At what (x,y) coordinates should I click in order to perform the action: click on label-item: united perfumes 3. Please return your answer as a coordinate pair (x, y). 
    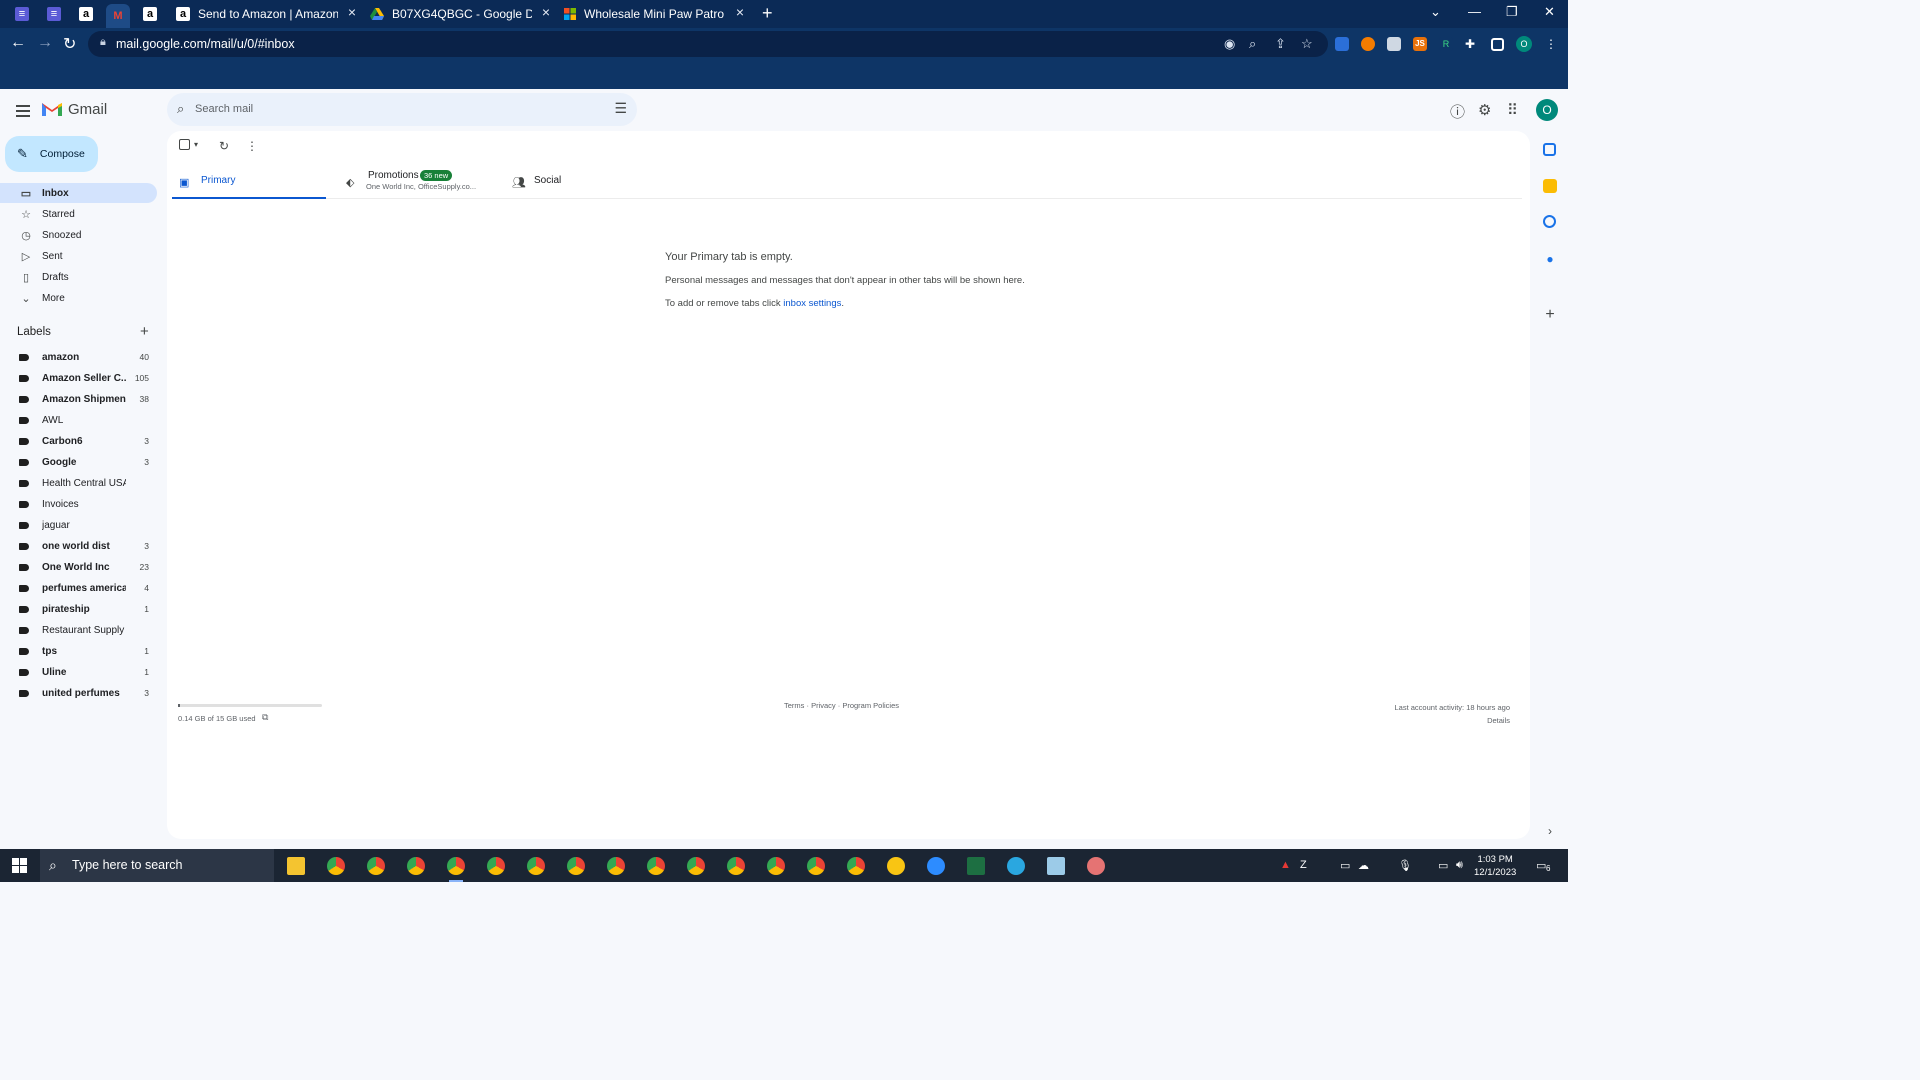
    Looking at the image, I should click on (78, 694).